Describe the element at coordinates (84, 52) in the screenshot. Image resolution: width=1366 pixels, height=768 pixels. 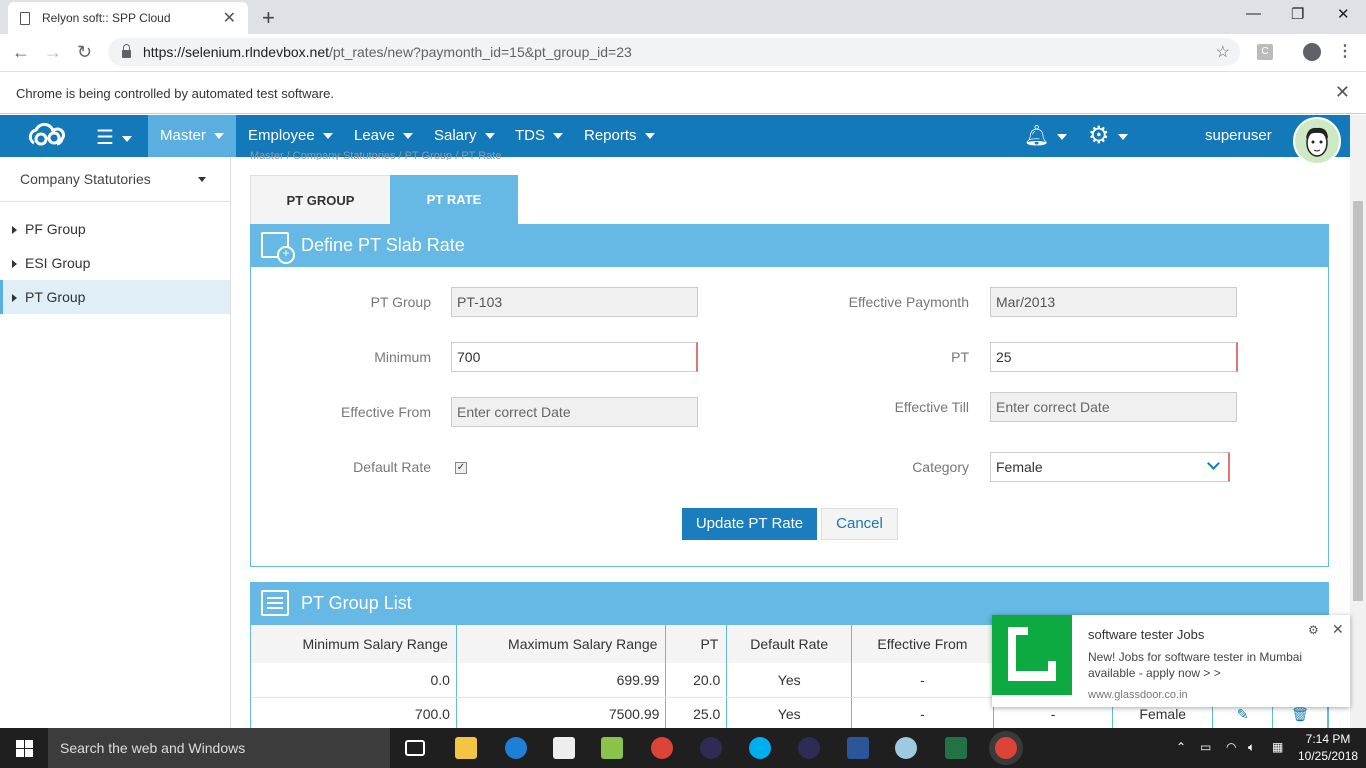
I see `reload-icon: ↻` at that location.